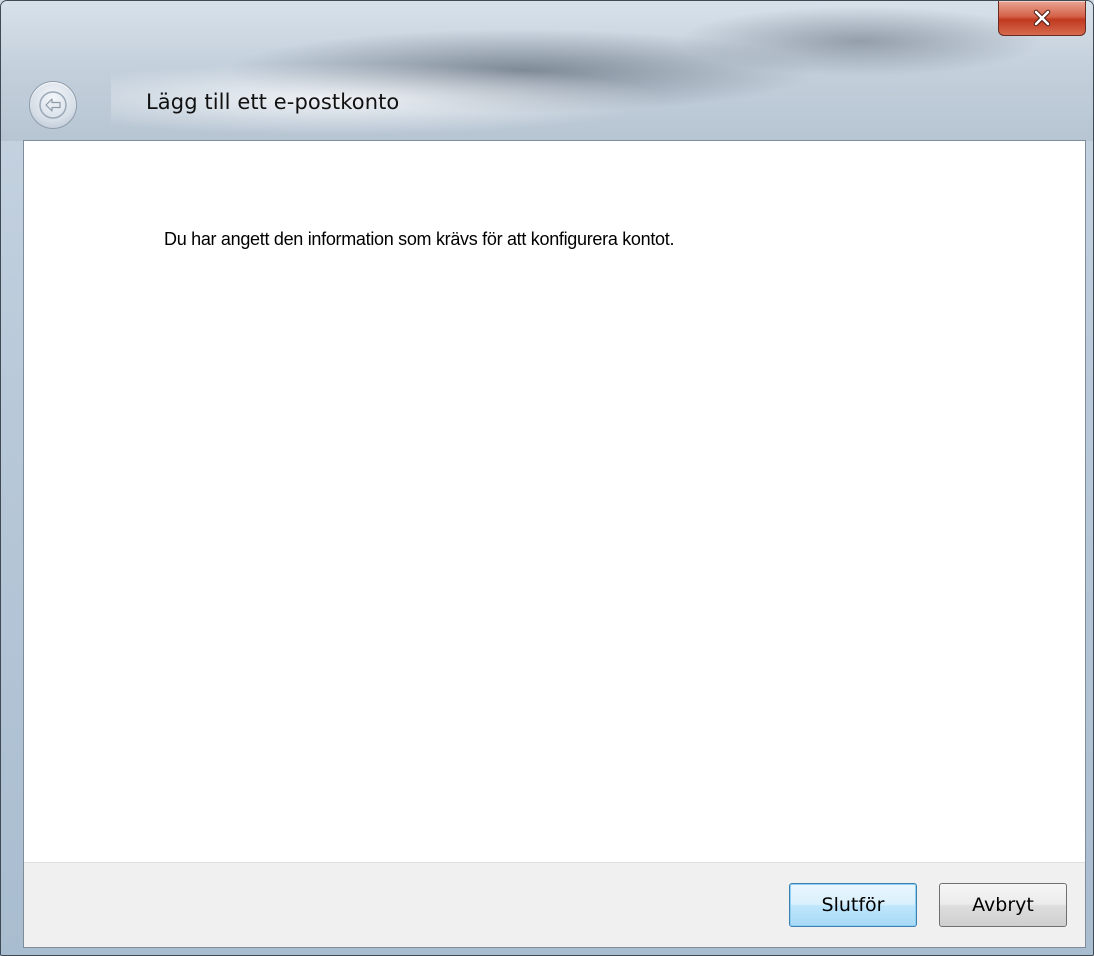 This screenshot has height=956, width=1094. What do you see at coordinates (554, 904) in the screenshot?
I see `wizard-footer: Slutför Avbryt` at bounding box center [554, 904].